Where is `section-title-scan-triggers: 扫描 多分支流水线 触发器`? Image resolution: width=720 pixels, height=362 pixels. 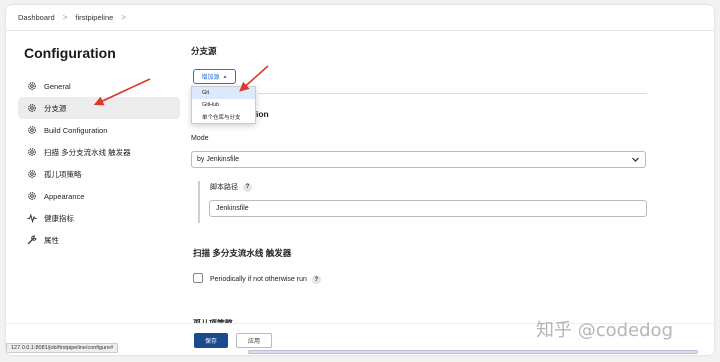 section-title-scan-triggers: 扫描 多分支流水线 触发器 is located at coordinates (242, 253).